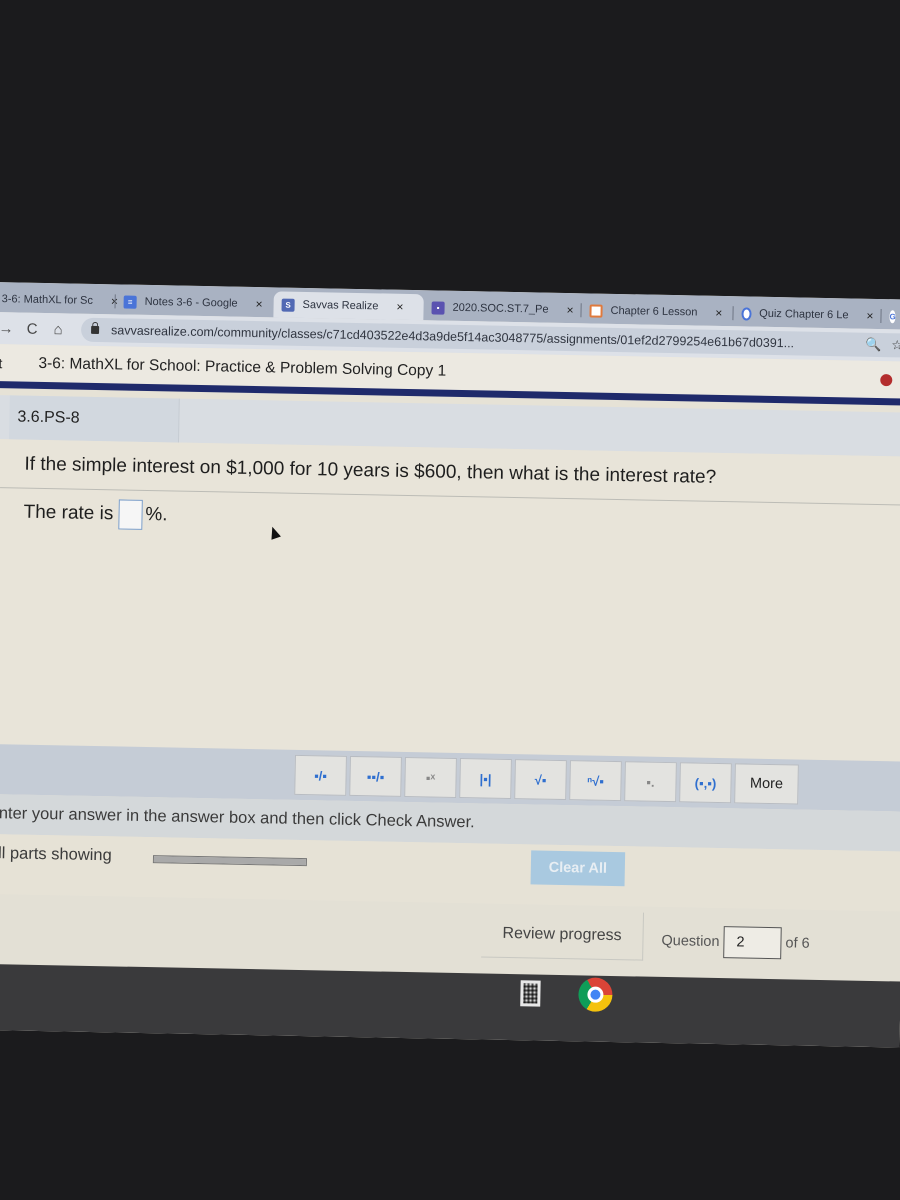 The height and width of the screenshot is (1200, 900). Describe the element at coordinates (766, 784) in the screenshot. I see `more-button: More` at that location.